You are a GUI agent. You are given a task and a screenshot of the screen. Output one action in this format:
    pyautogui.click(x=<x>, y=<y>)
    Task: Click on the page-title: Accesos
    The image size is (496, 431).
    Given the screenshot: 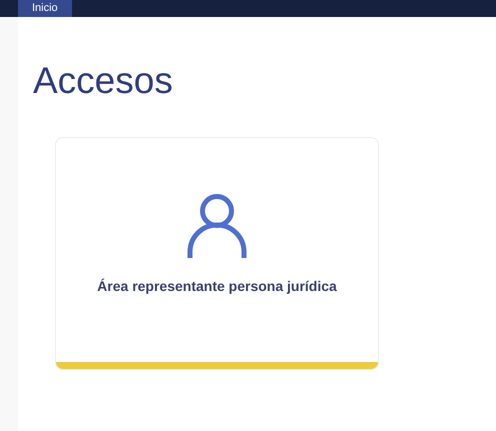 What is the action you would take?
    pyautogui.click(x=103, y=81)
    